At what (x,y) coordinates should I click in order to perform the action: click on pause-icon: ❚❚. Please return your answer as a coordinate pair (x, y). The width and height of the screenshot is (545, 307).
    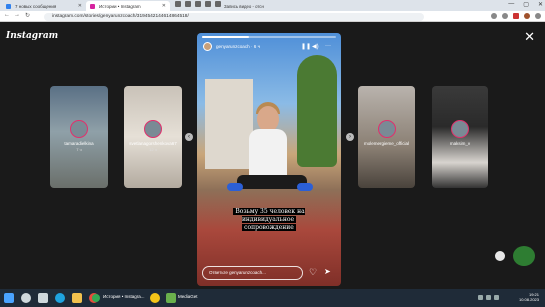
    Looking at the image, I should click on (306, 46).